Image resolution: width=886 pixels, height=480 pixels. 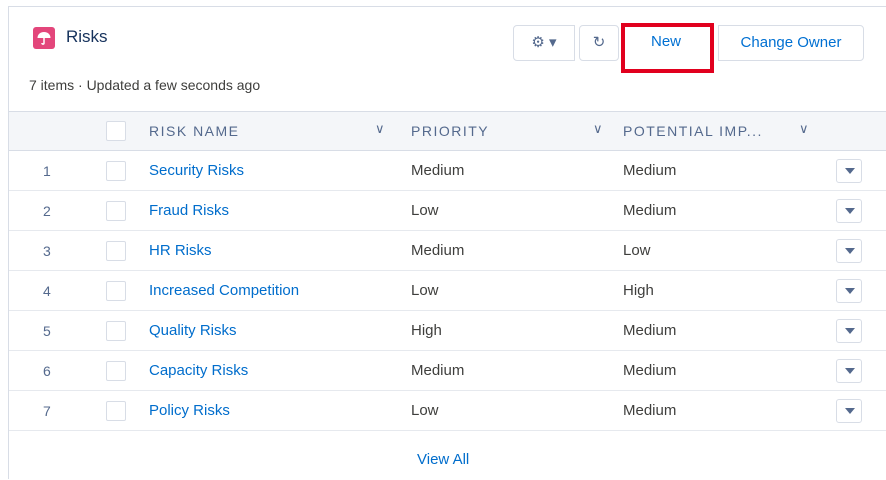 I want to click on risk-name-link: Capacity Risks, so click(x=198, y=370).